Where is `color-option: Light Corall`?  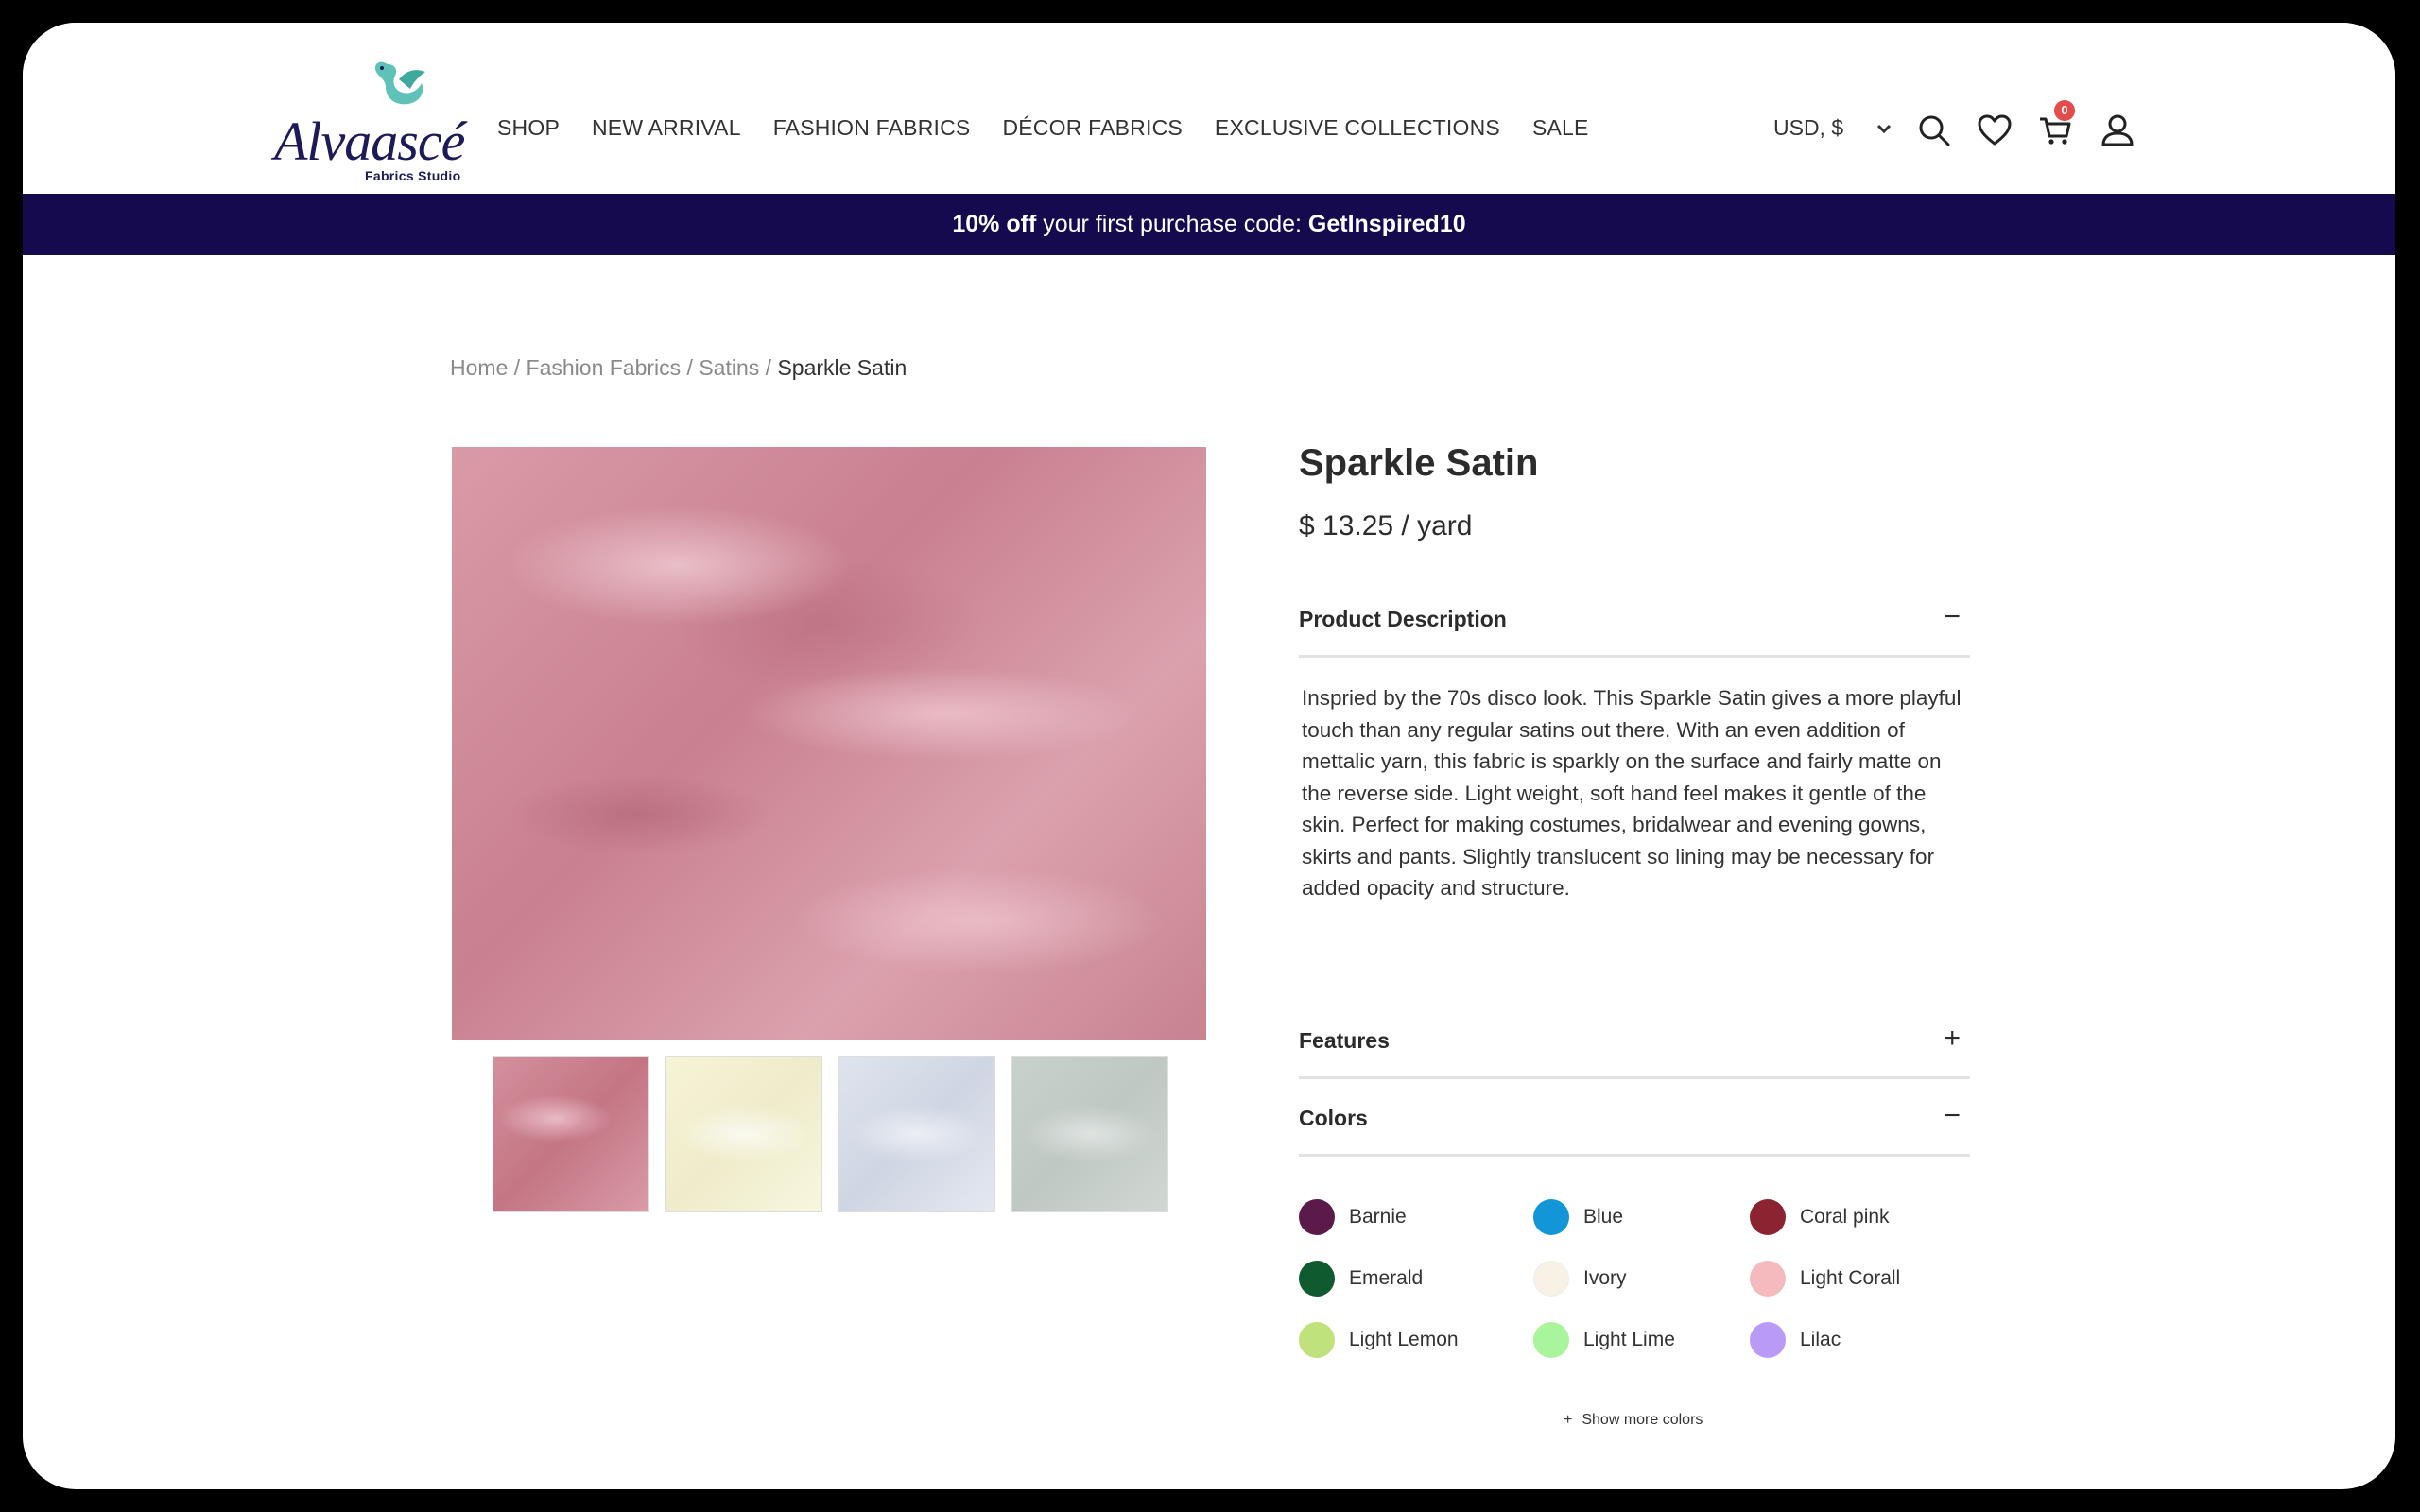 color-option: Light Corall is located at coordinates (1860, 1279).